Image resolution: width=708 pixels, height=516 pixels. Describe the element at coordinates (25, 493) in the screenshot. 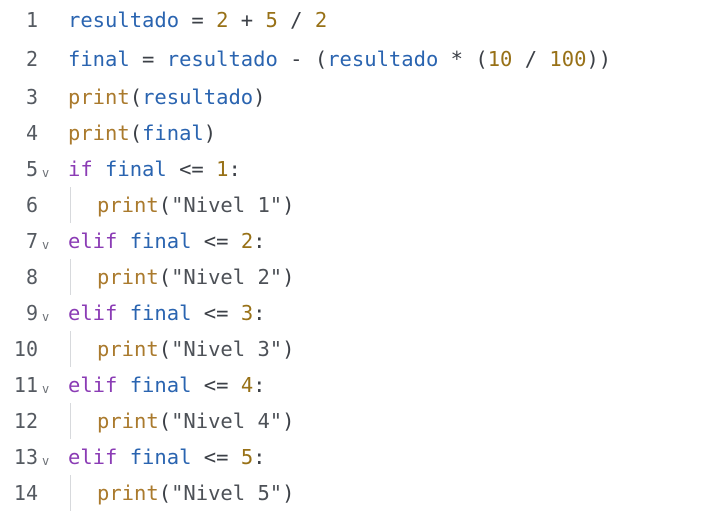

I see `line-number: 14` at that location.